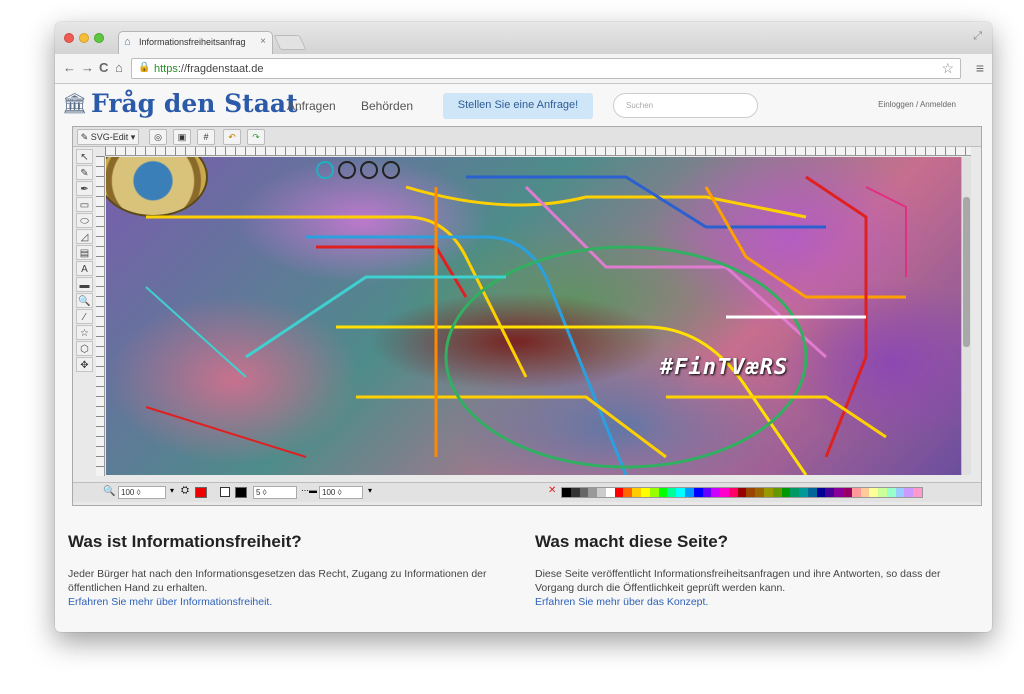 This screenshot has height=694, width=1024. What do you see at coordinates (917, 104) in the screenshot?
I see `login-link: Einloggen / Anmelden` at bounding box center [917, 104].